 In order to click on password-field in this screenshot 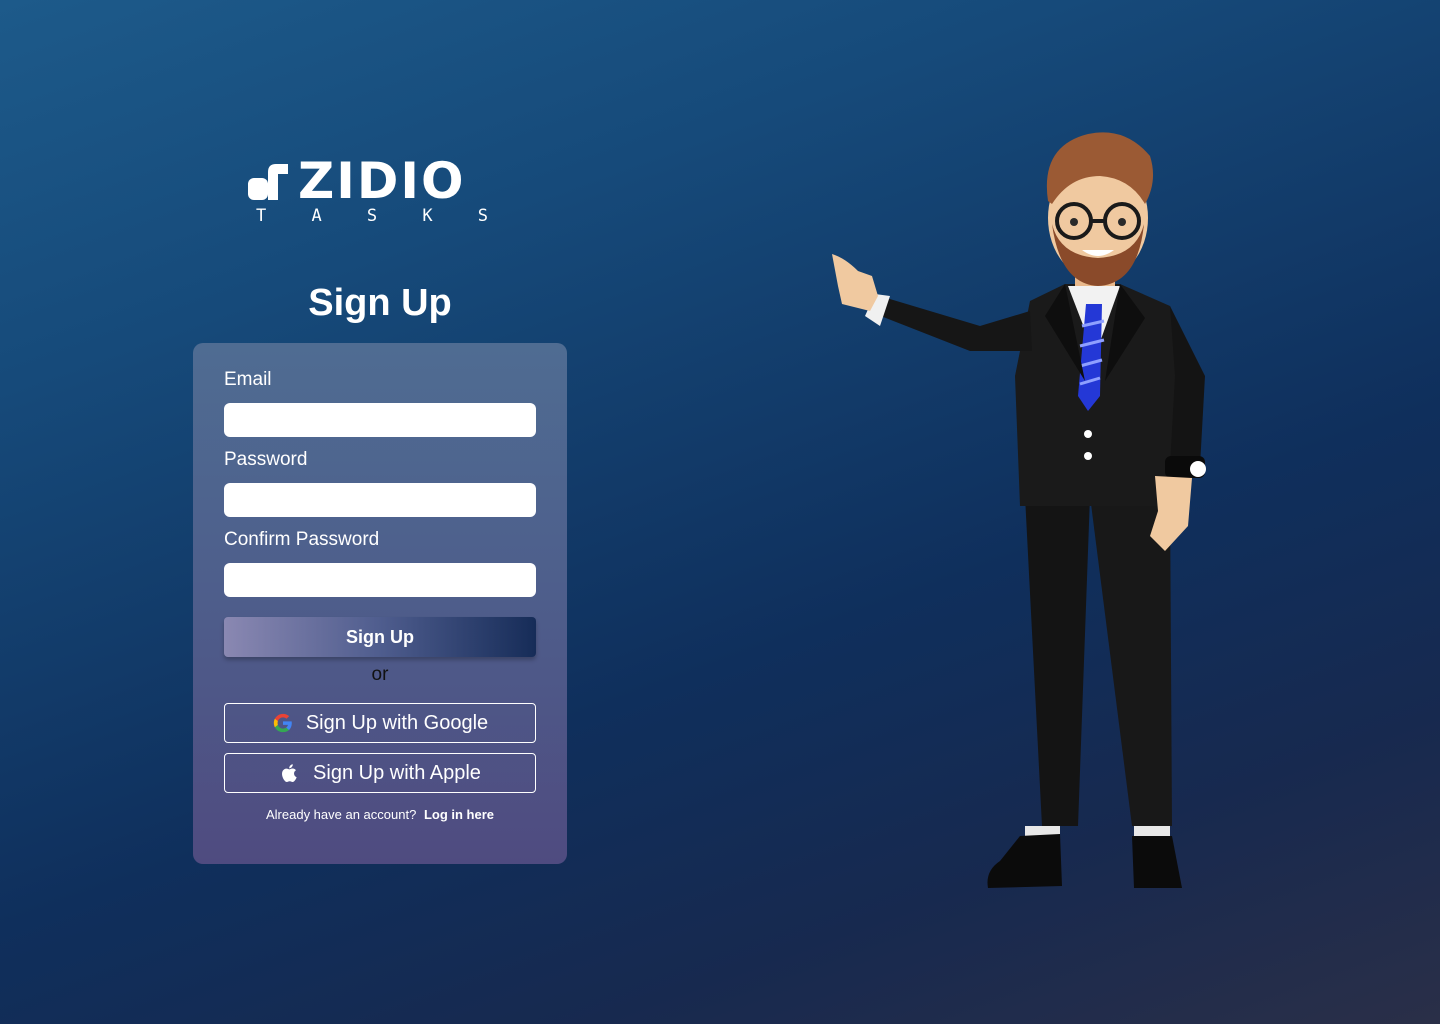, I will do `click(380, 500)`.